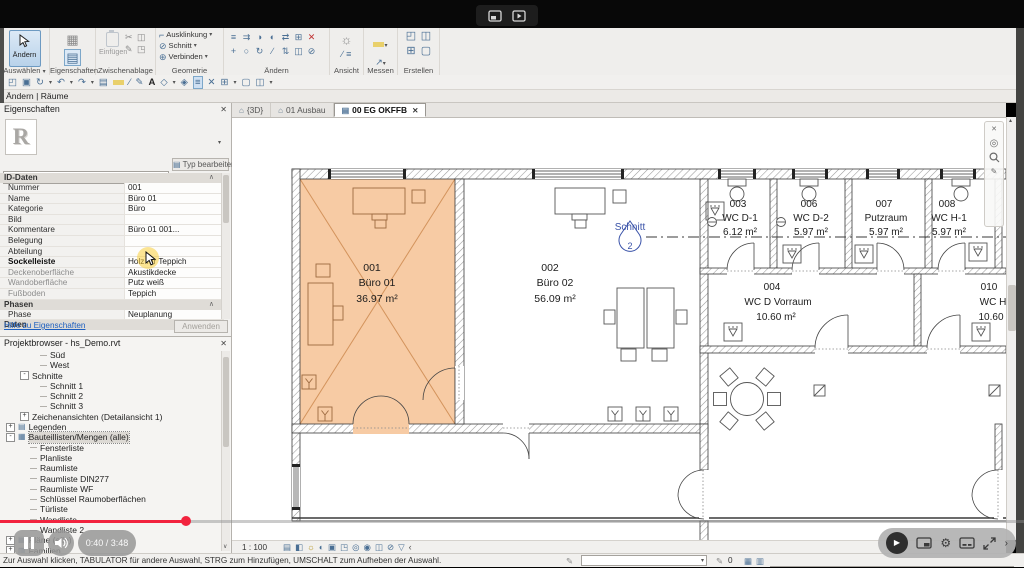 The height and width of the screenshot is (568, 1024). I want to click on volume-button, so click(61, 543).